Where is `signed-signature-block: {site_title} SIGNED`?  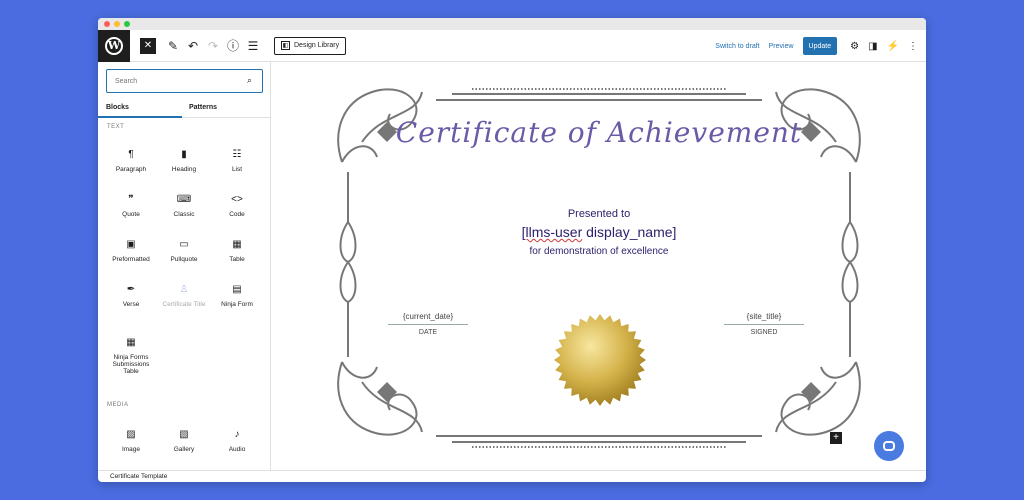 signed-signature-block: {site_title} SIGNED is located at coordinates (764, 324).